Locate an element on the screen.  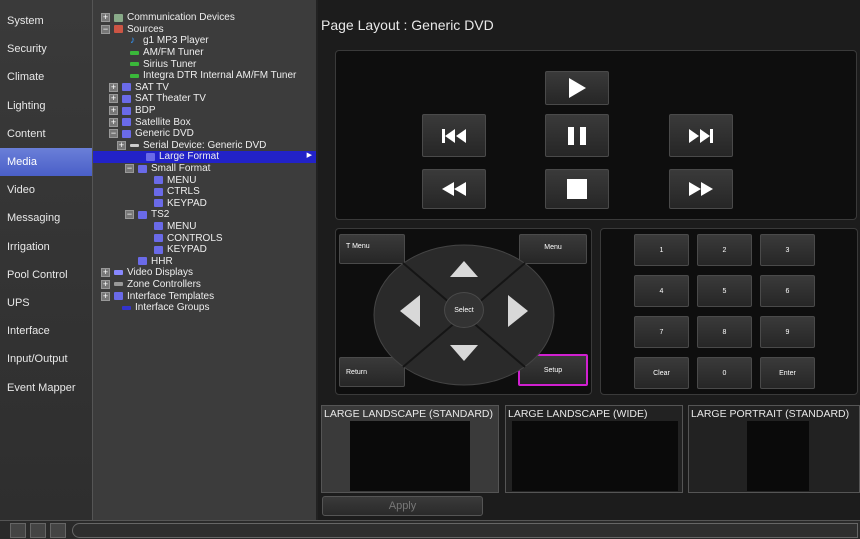
status-bar is located at coordinates (430, 529).